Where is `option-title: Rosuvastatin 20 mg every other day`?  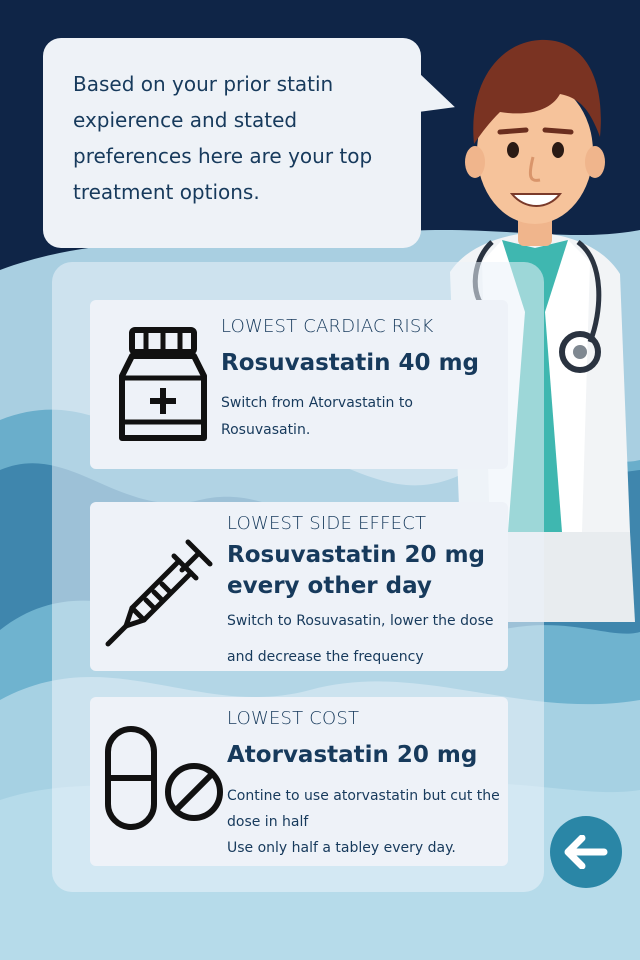
option-title: Rosuvastatin 20 mg every other day is located at coordinates (356, 570).